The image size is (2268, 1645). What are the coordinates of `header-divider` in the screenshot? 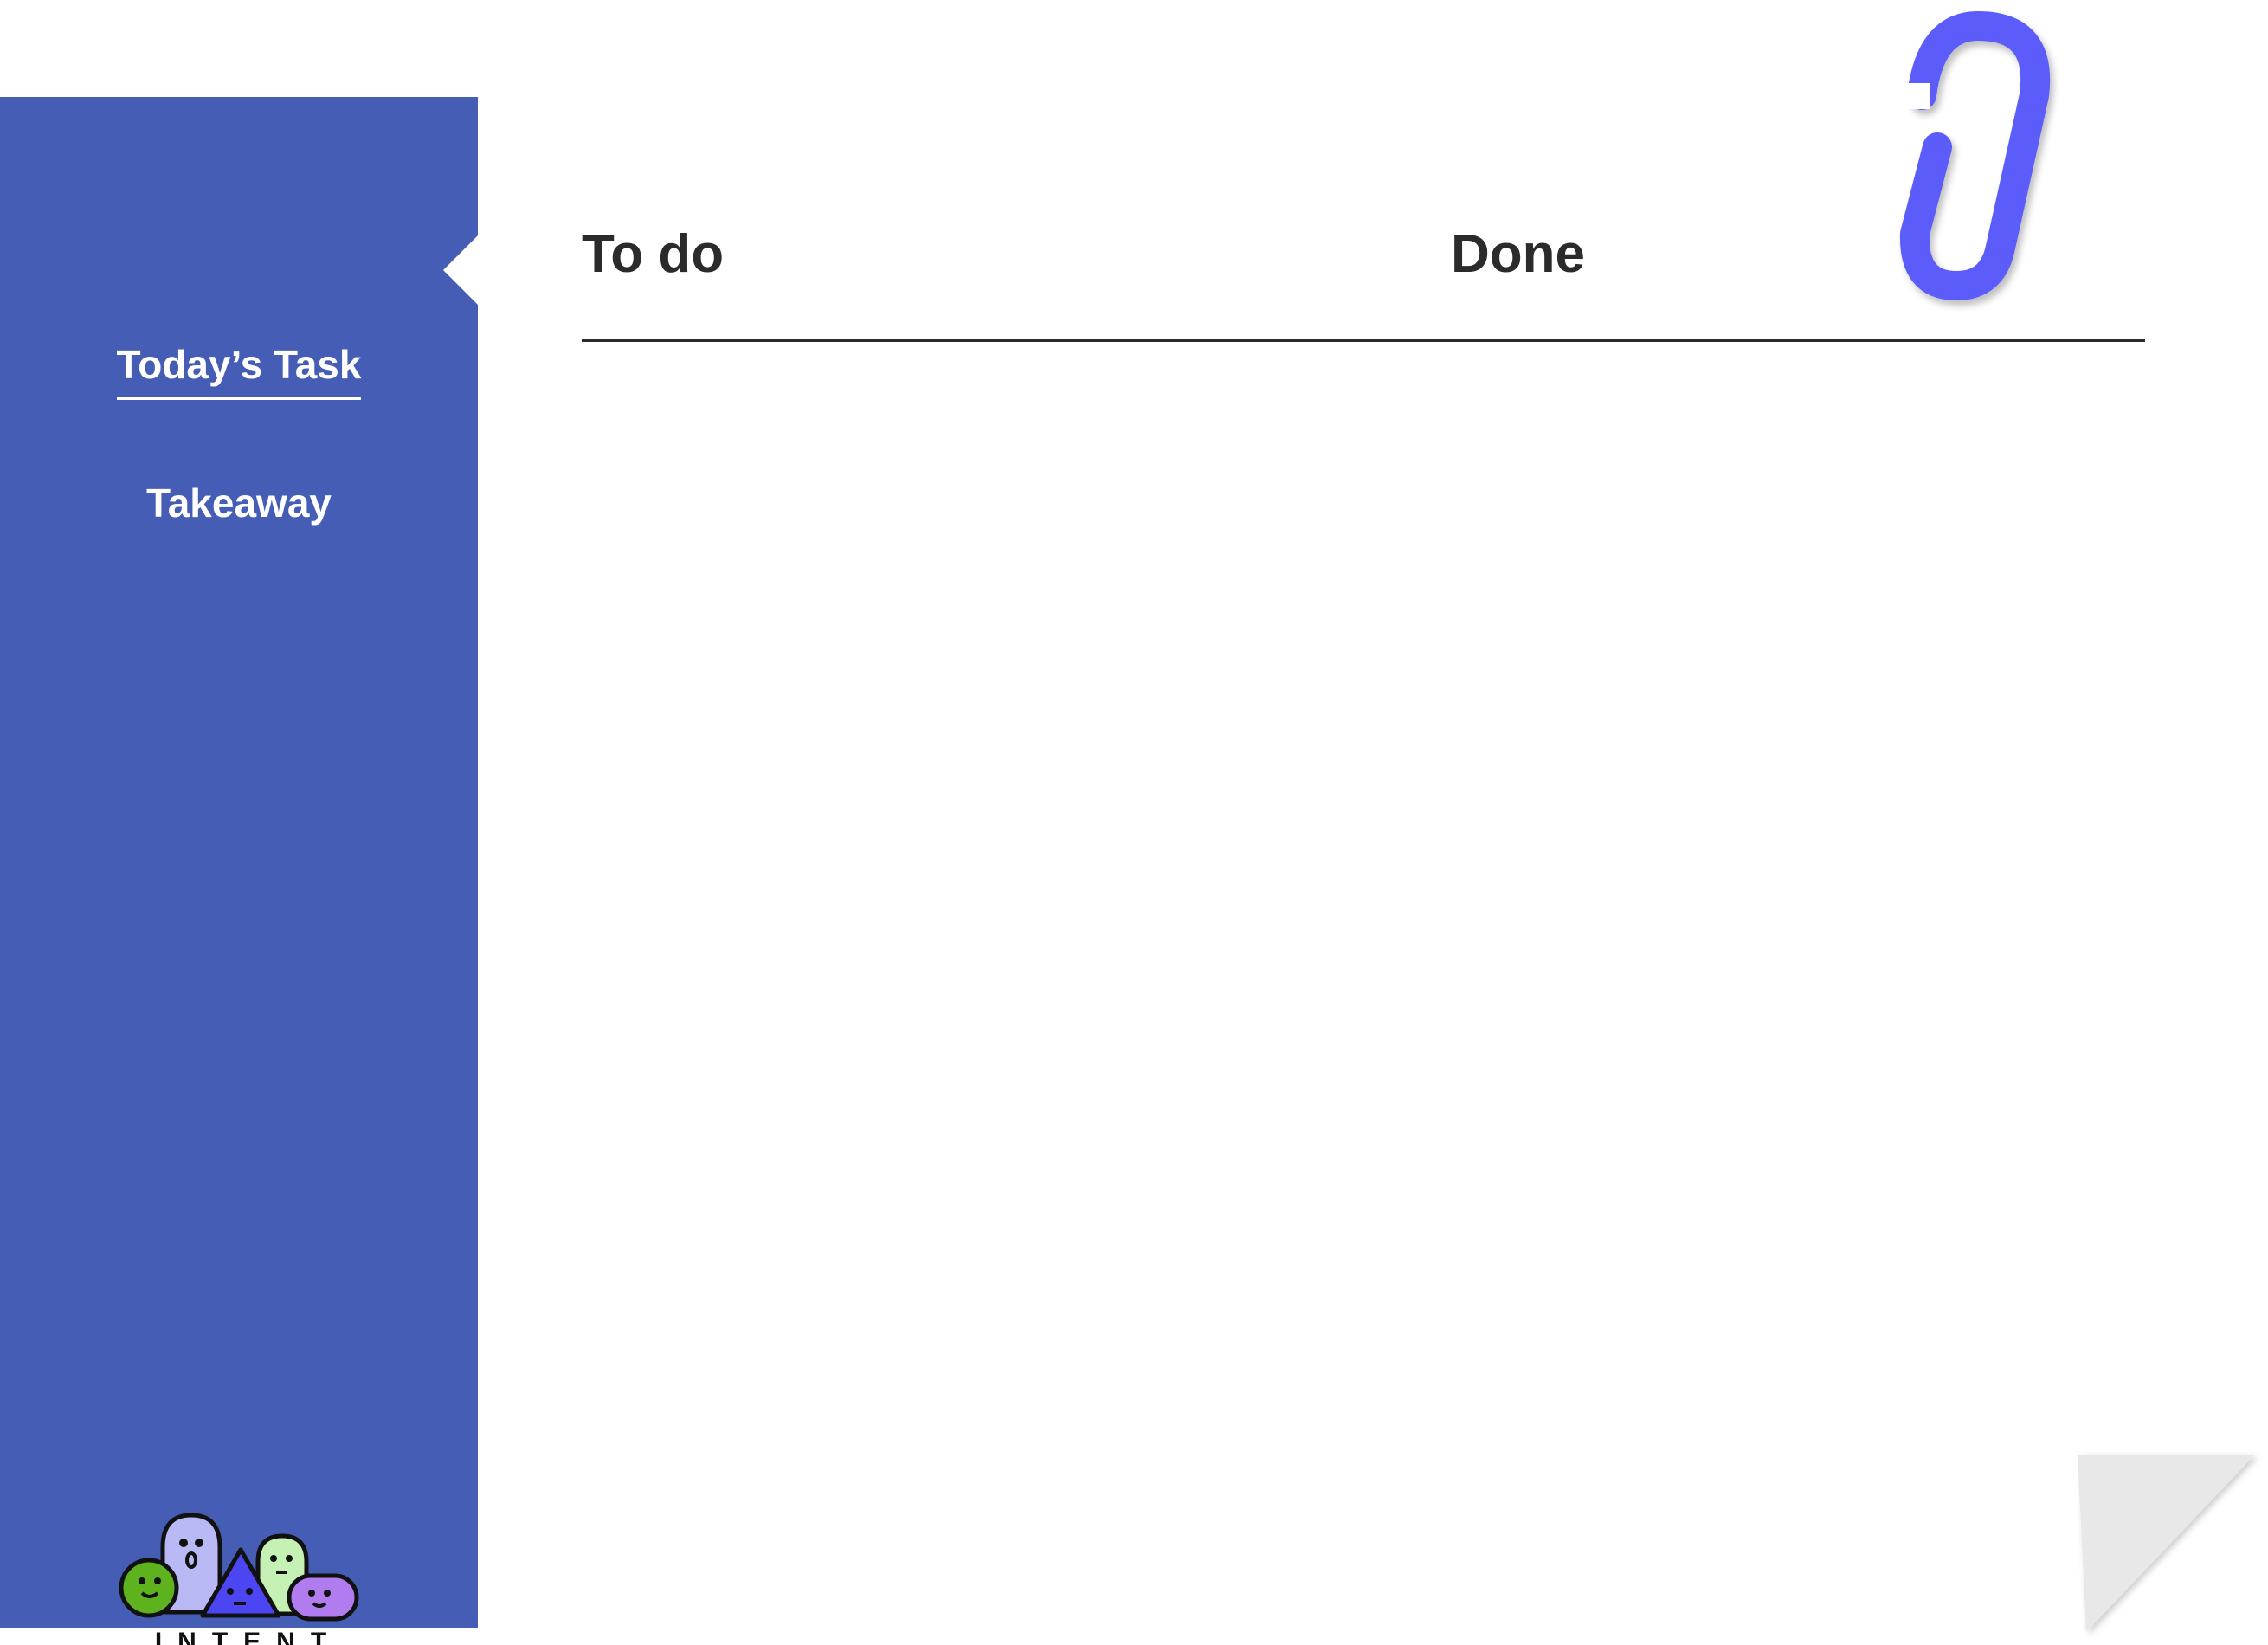 It's located at (1363, 341).